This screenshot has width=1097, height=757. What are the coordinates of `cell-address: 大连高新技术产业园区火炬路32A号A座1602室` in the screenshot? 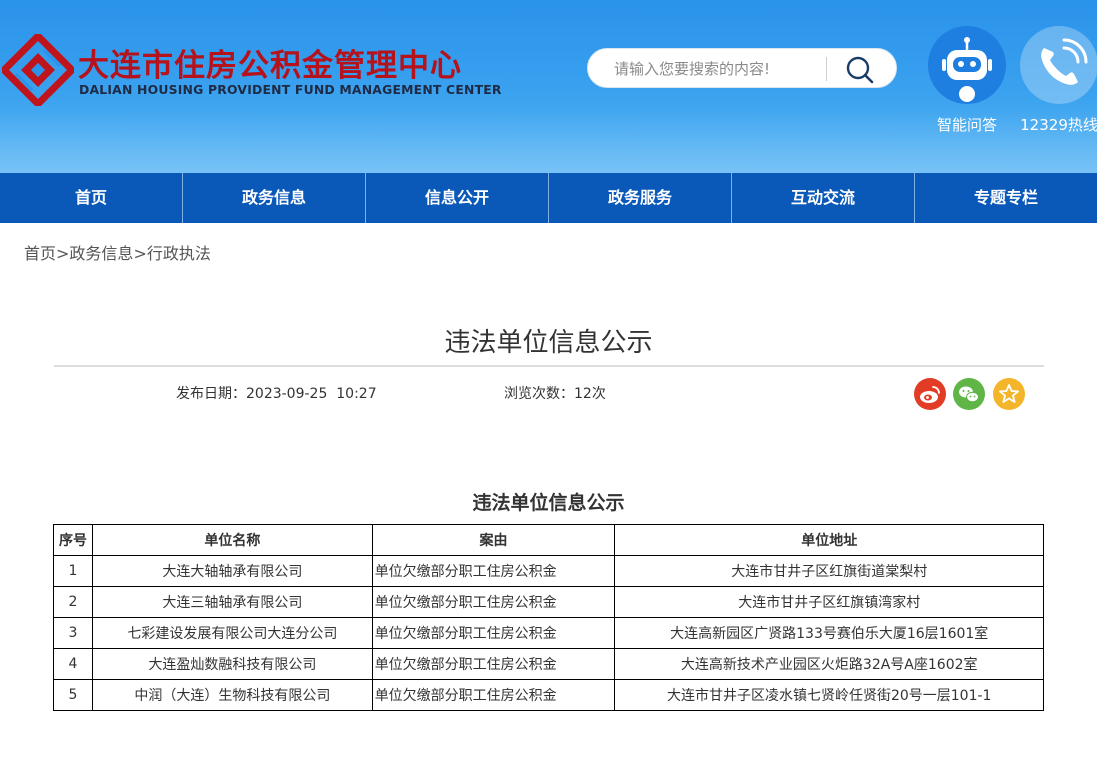 It's located at (829, 664).